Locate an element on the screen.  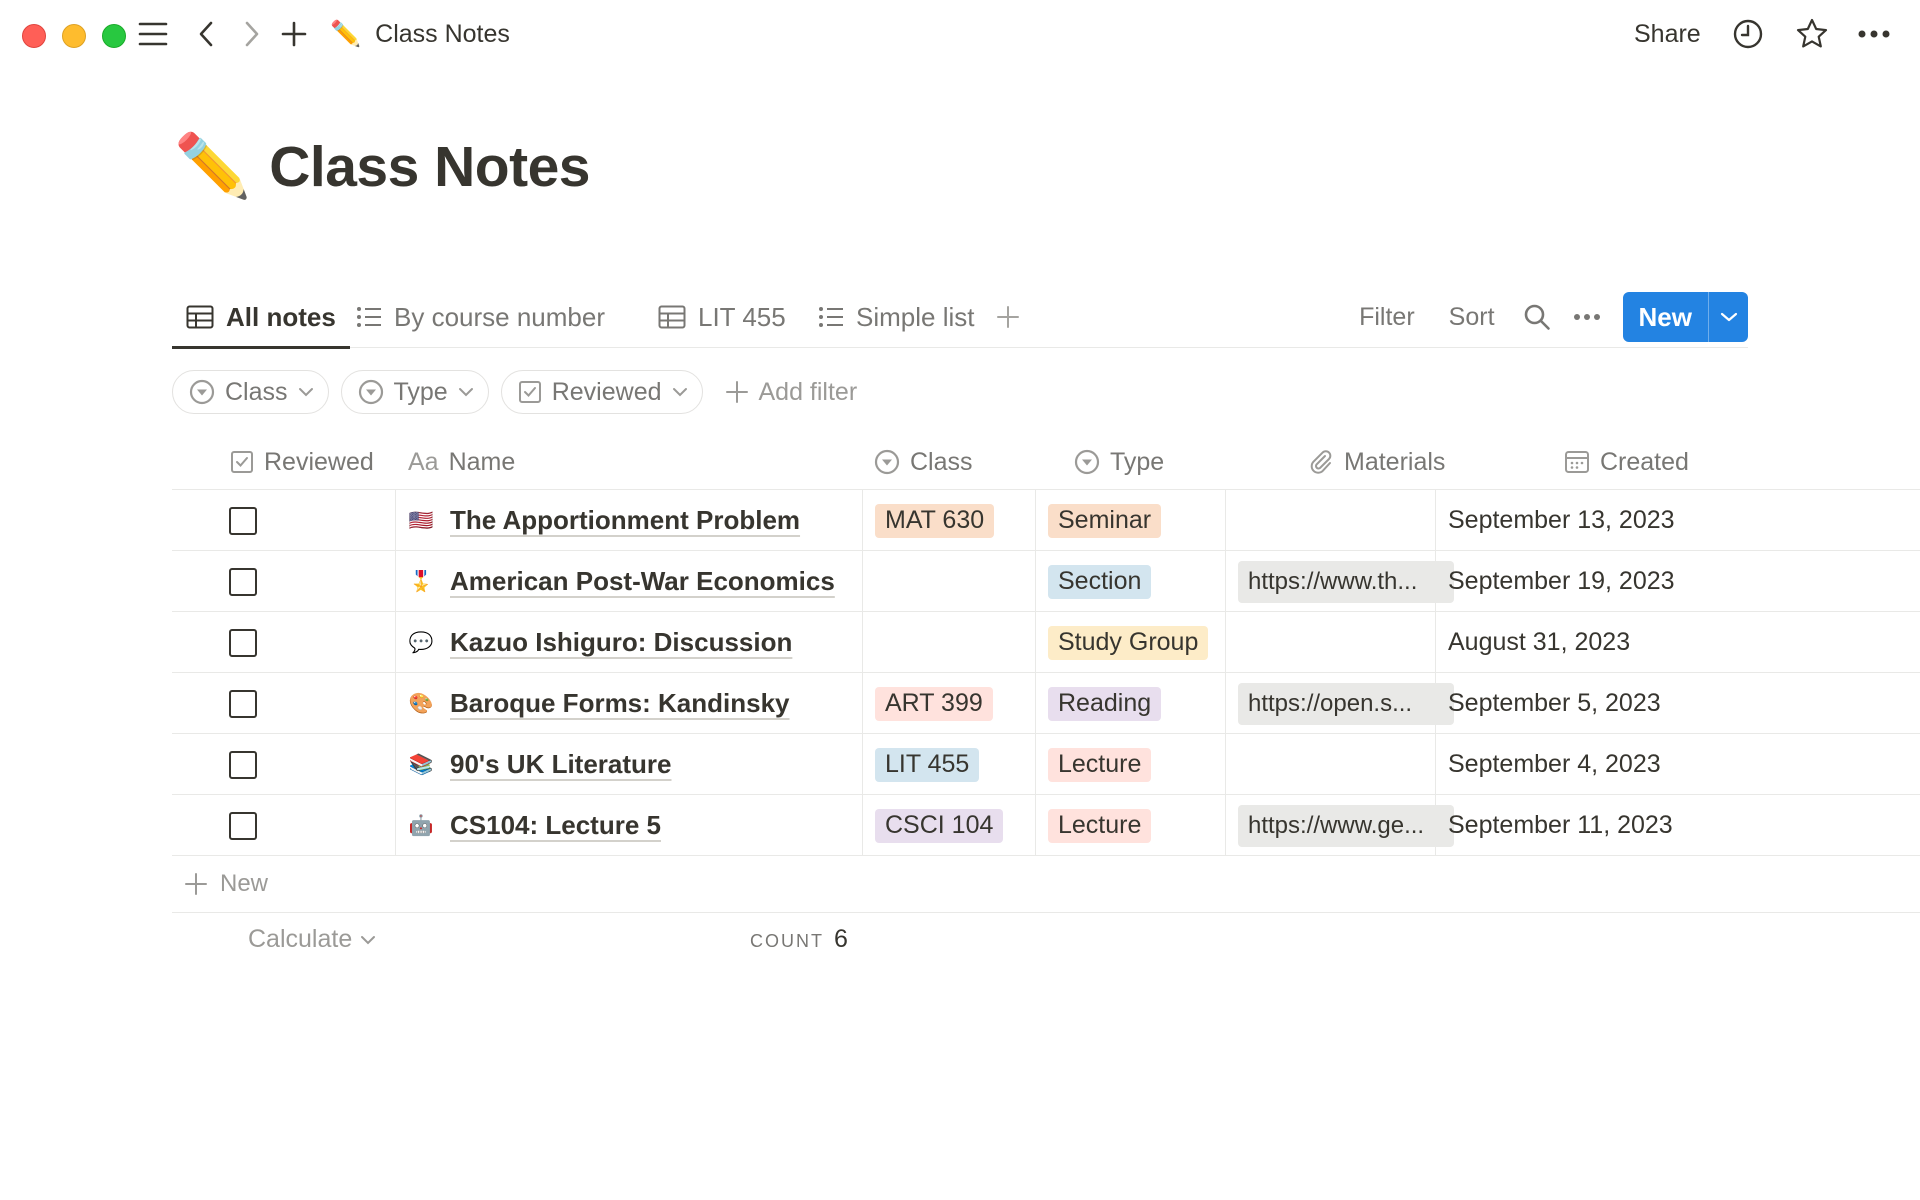
type-cell: Seminar is located at coordinates (1105, 520).